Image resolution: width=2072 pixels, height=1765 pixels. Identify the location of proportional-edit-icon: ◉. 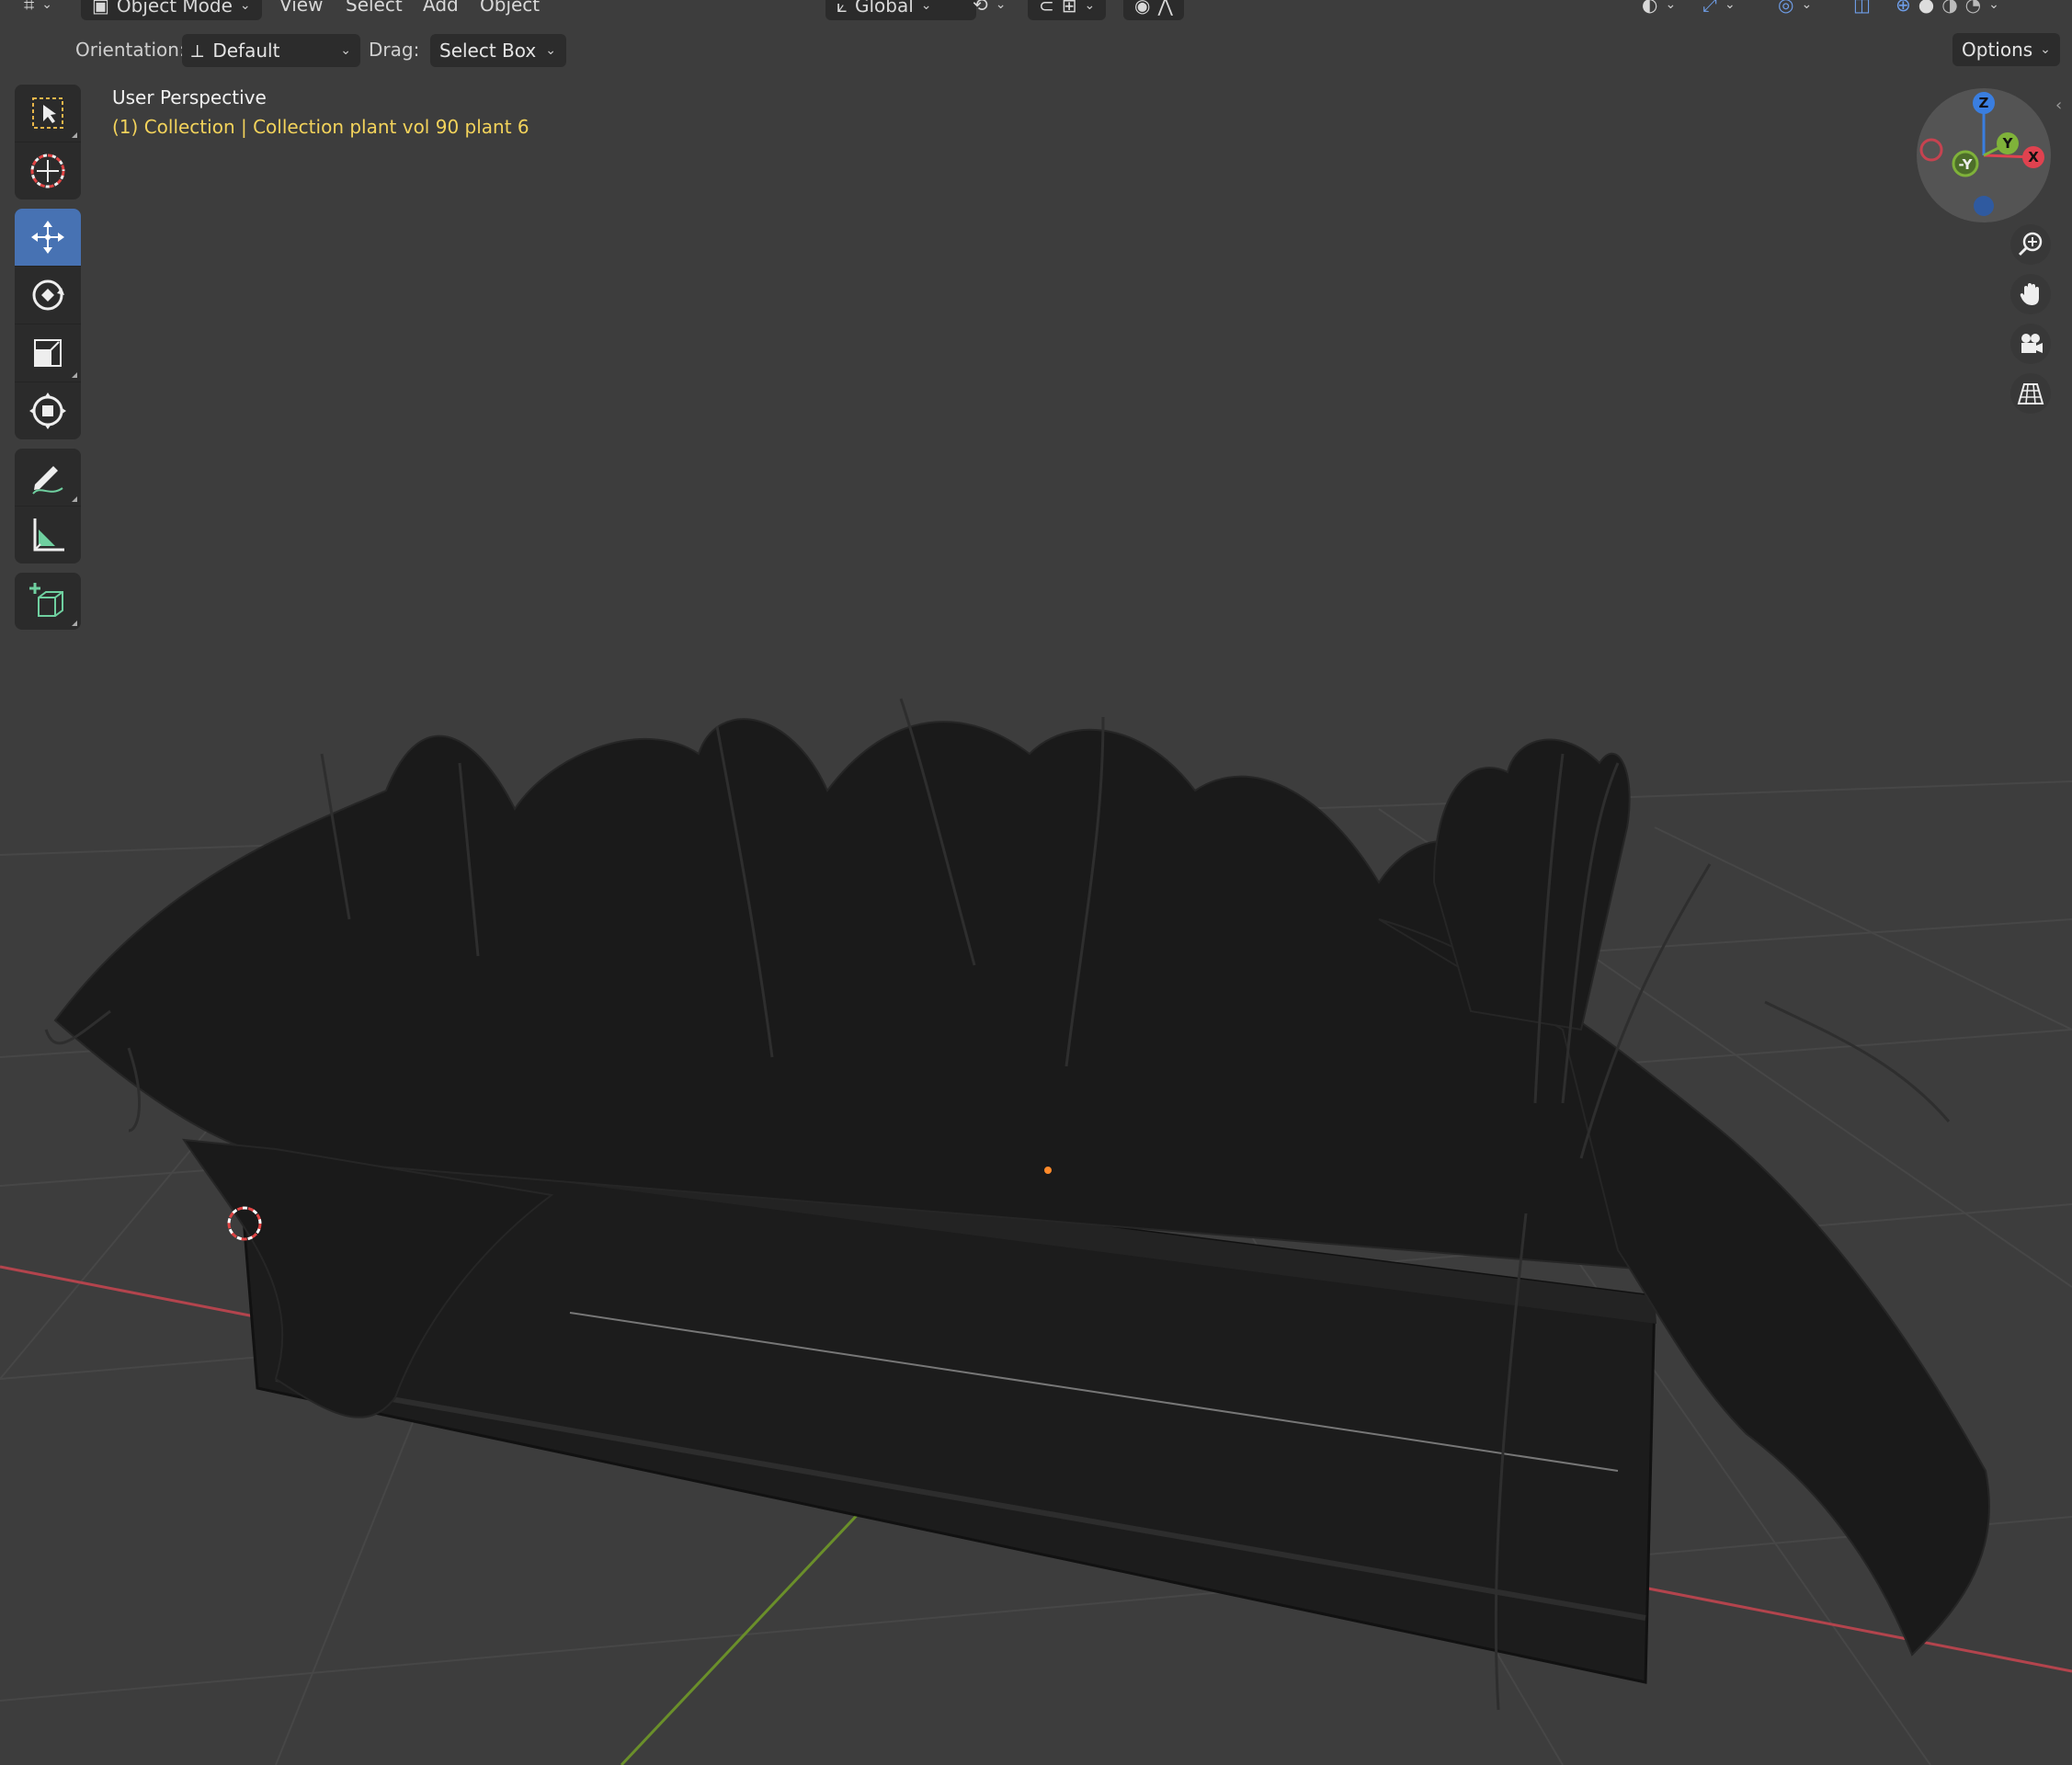
(1142, 9).